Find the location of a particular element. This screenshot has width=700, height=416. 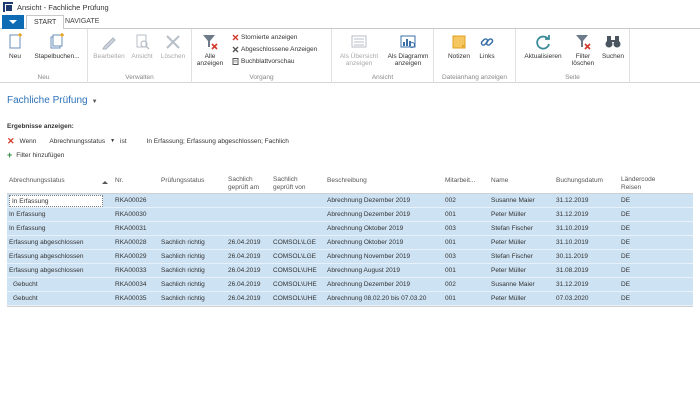

show-closed-label: Abgeschlossene Anzeigen is located at coordinates (279, 49).